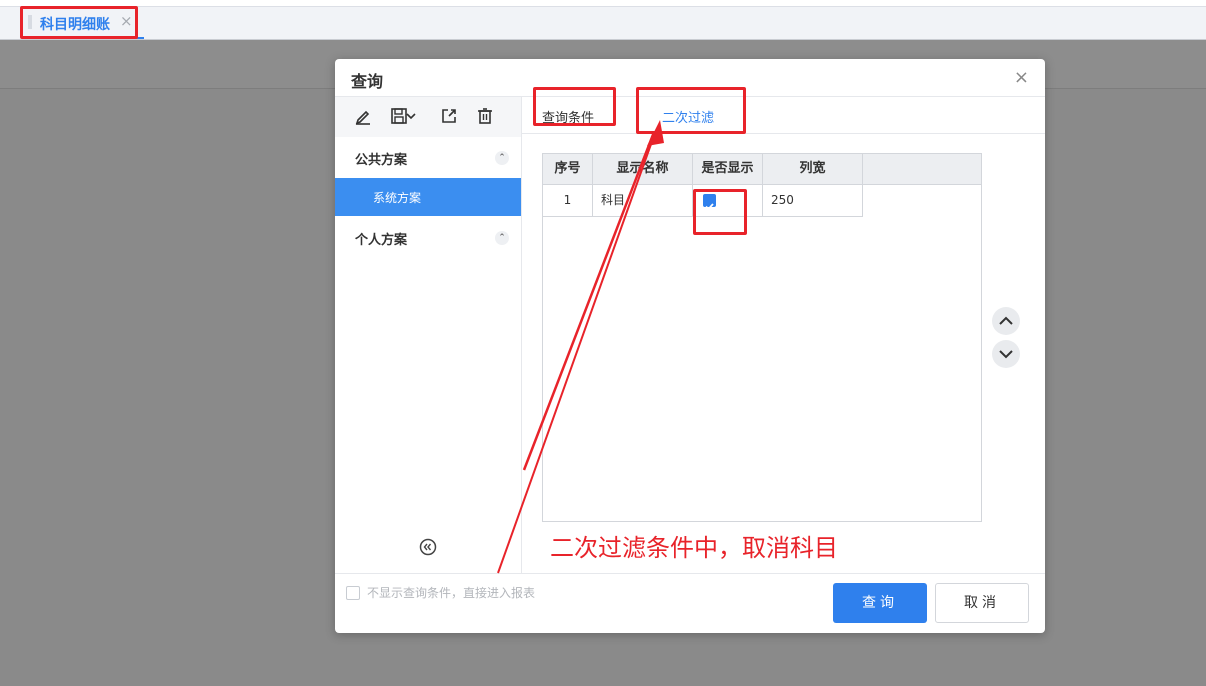 The image size is (1206, 686). I want to click on annotation-arrow, so click(580, 347).